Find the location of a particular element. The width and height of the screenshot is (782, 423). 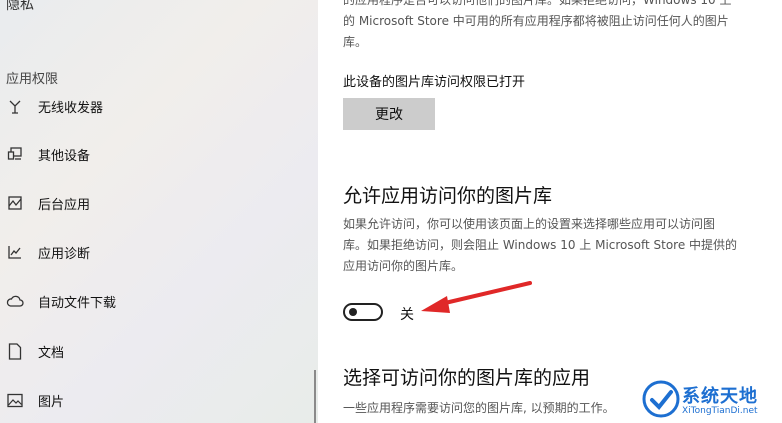

watermark-logo: 系统天地 XiTongTianDi.net is located at coordinates (710, 399).